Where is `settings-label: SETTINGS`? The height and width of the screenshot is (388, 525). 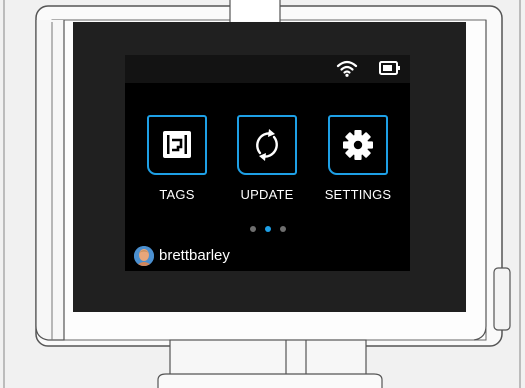
settings-label: SETTINGS is located at coordinates (358, 194).